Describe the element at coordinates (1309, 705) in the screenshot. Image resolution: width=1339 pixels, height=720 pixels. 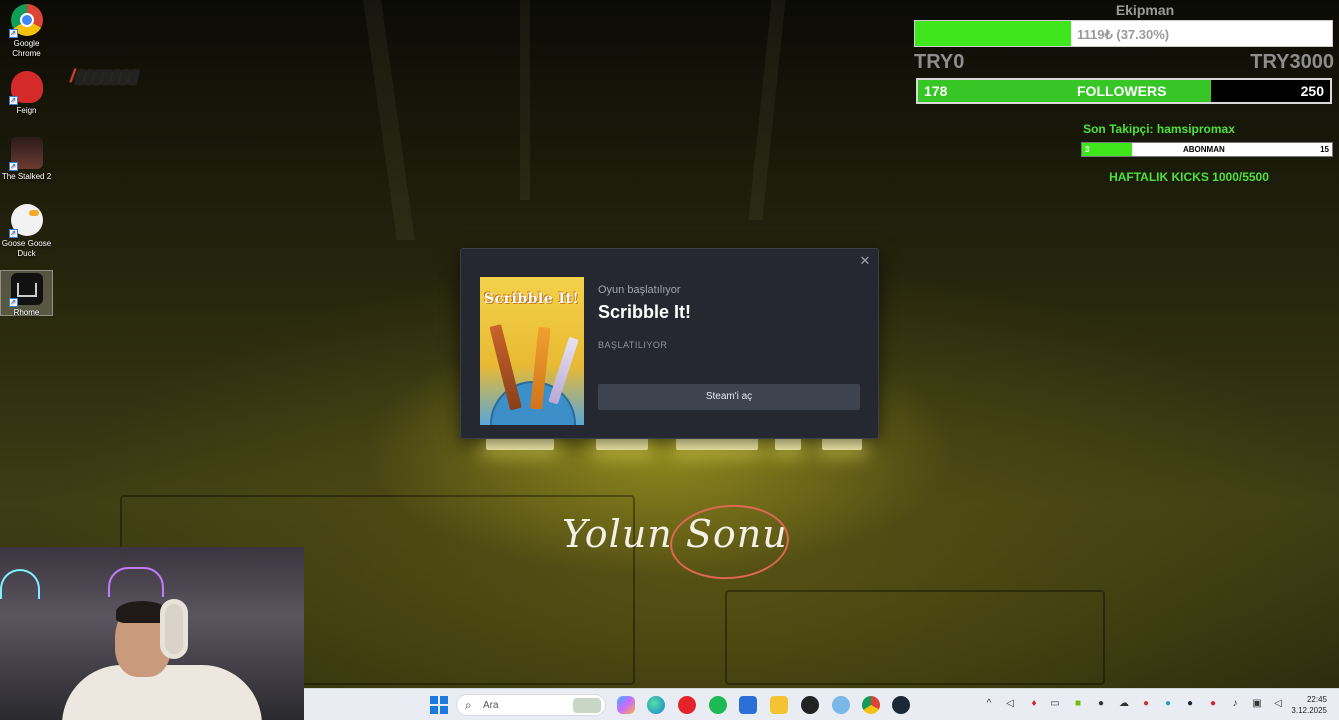
I see `taskbar-clock: 22:45 3.12.2025` at that location.